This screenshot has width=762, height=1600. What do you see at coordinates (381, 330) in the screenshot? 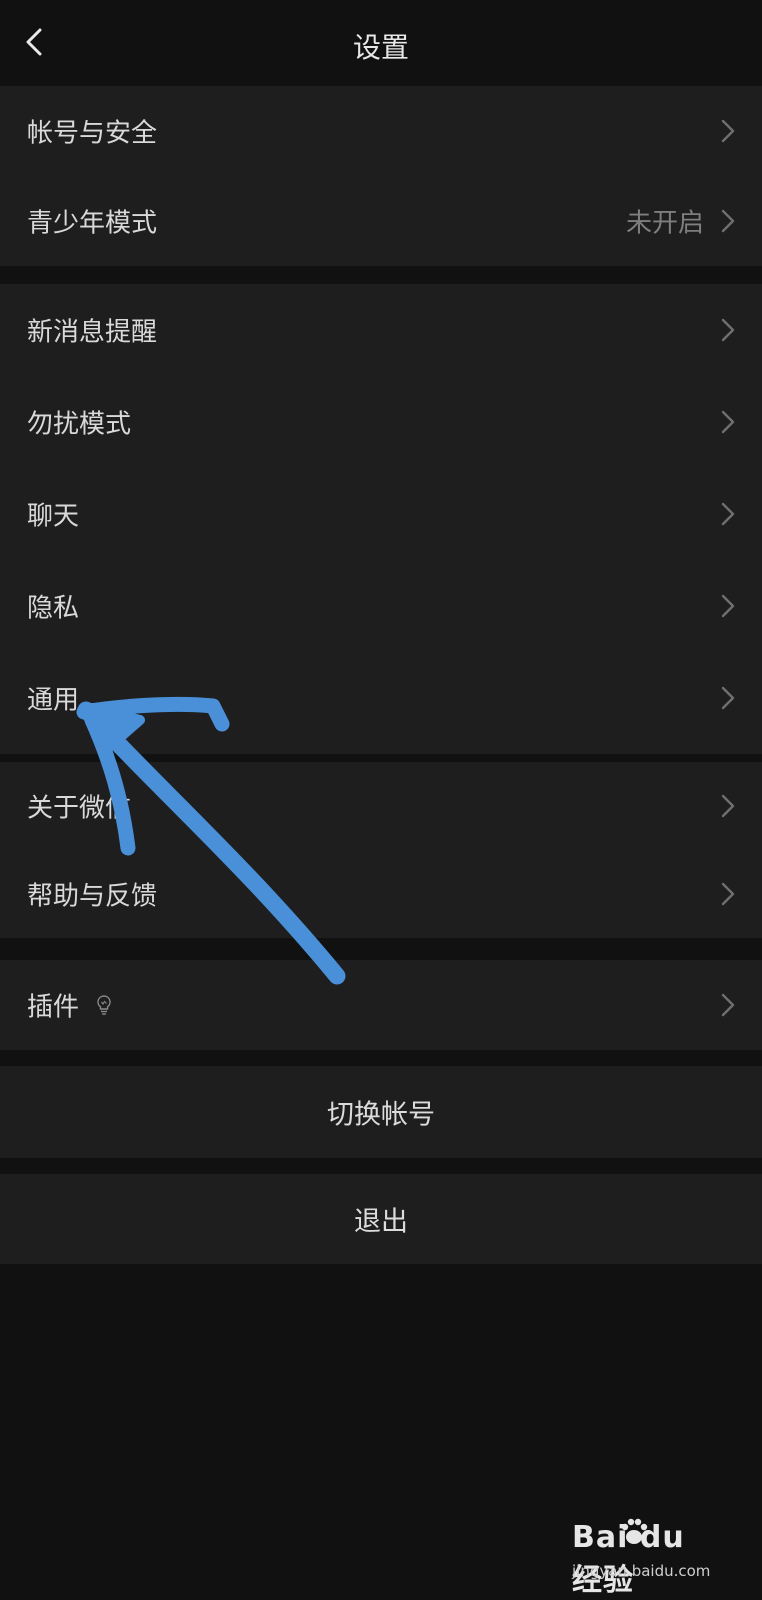
I see `settings-item-notifications: 新消息提醒` at bounding box center [381, 330].